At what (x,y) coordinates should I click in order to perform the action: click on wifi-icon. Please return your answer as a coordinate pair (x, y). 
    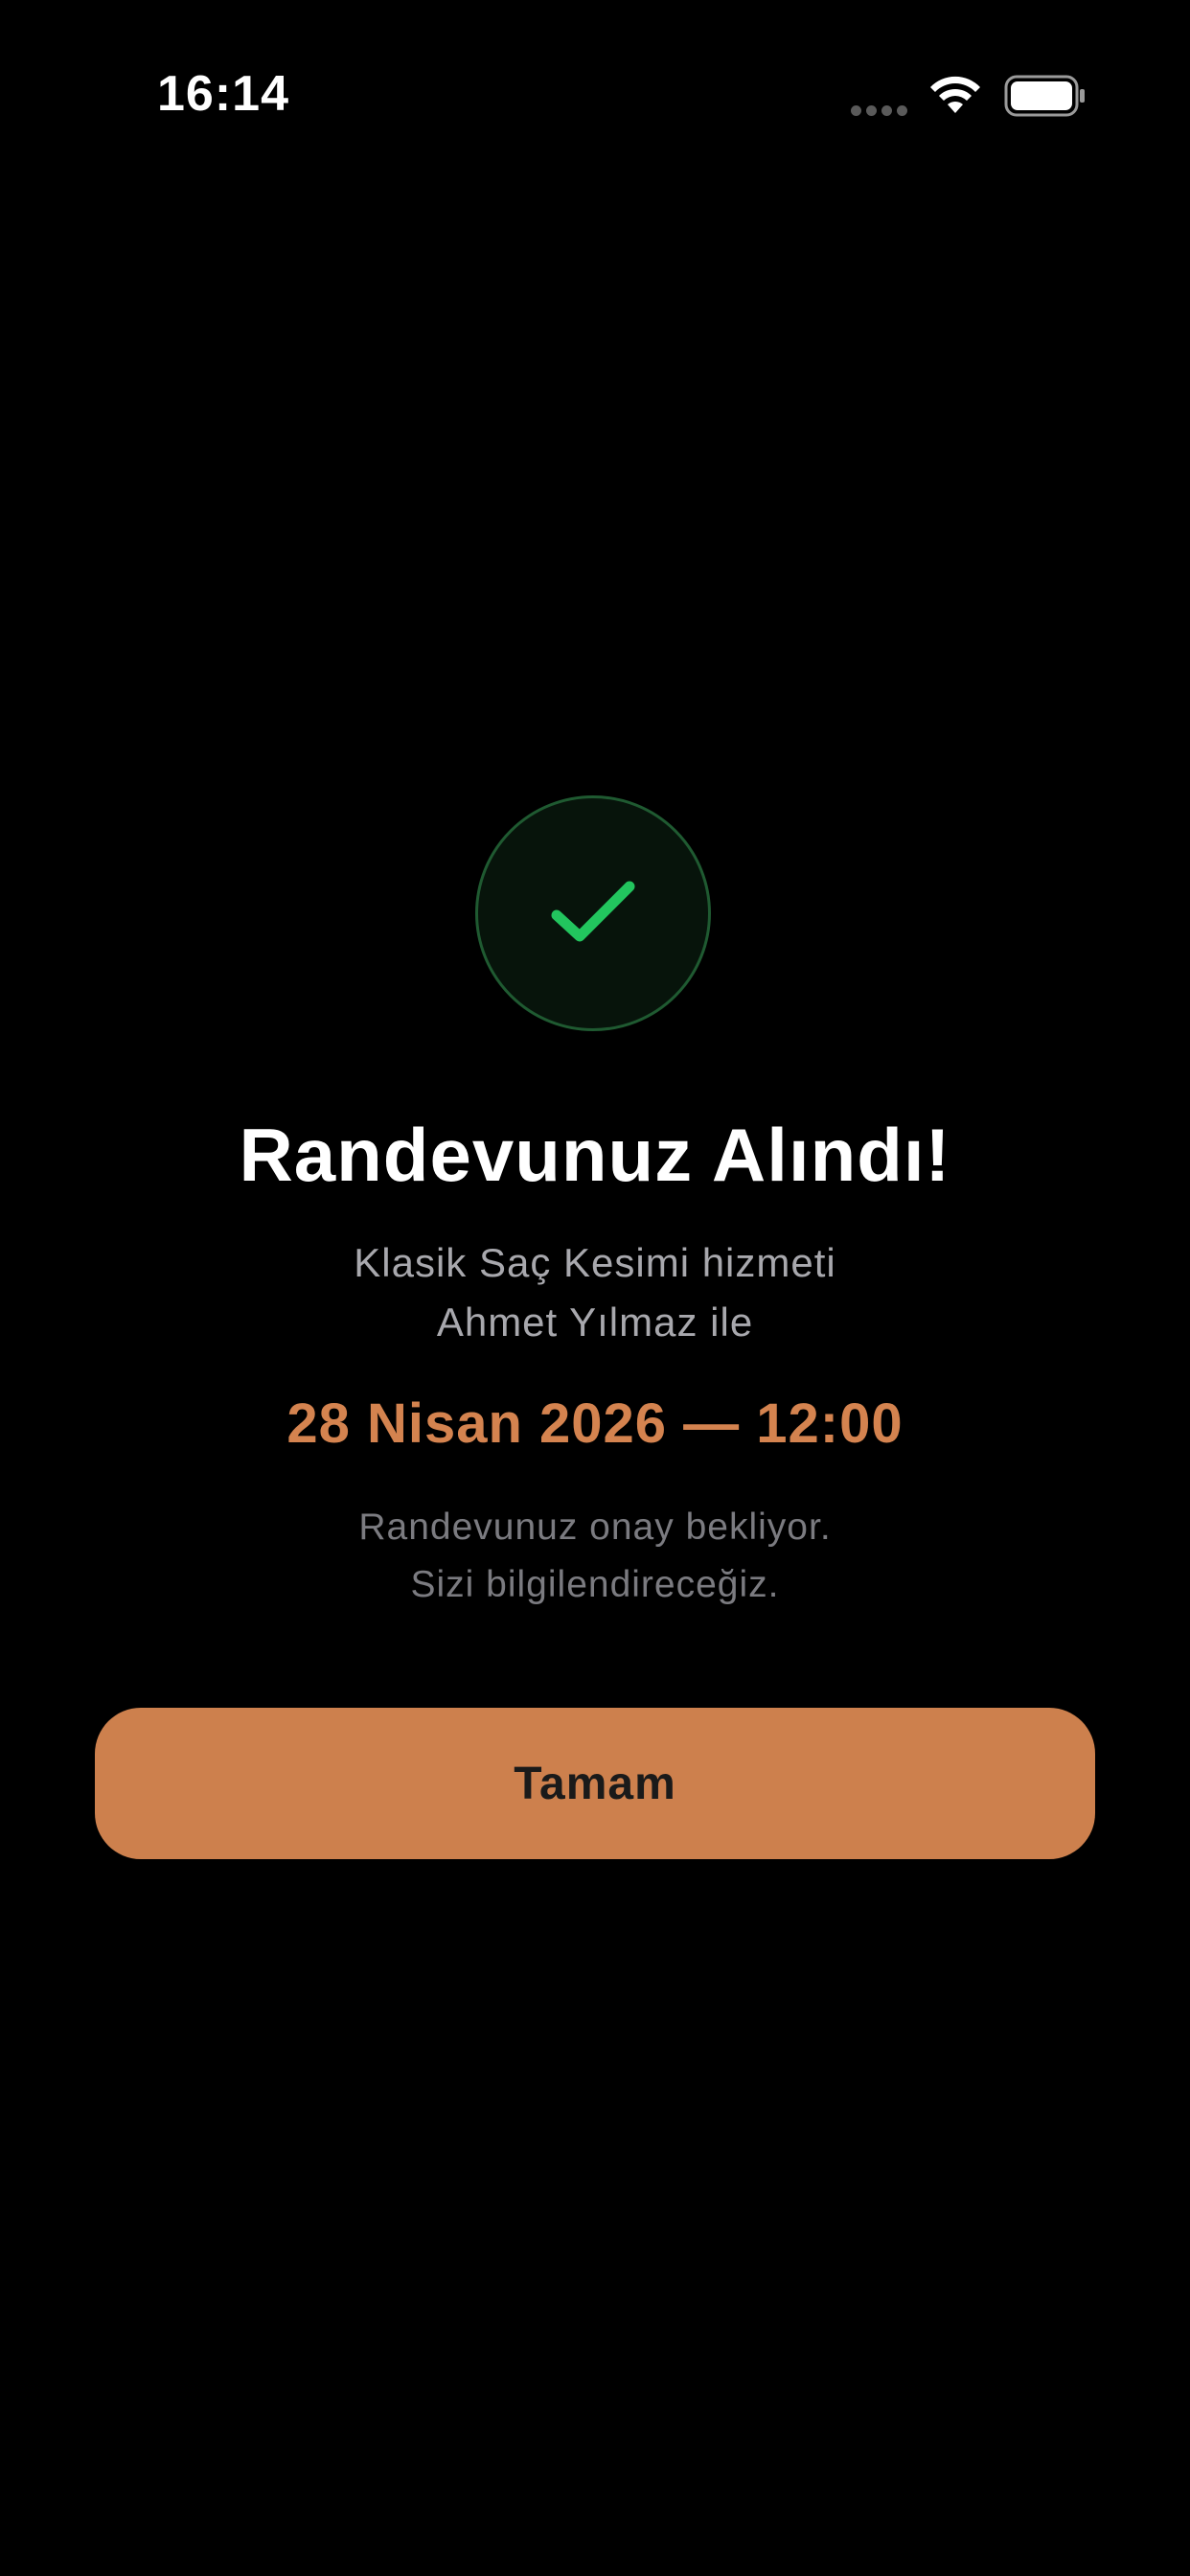
    Looking at the image, I should click on (955, 94).